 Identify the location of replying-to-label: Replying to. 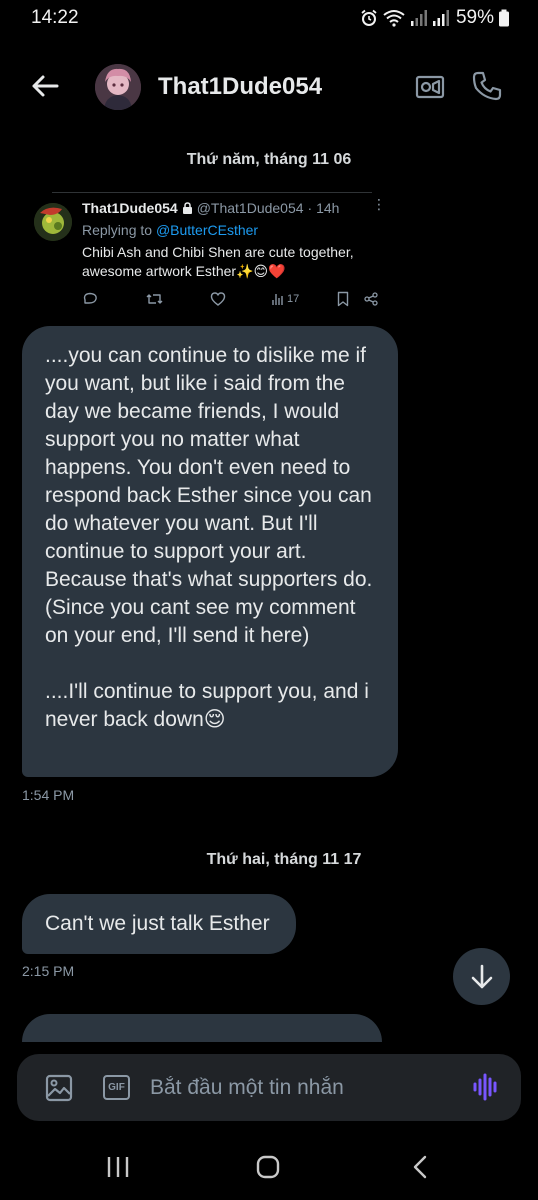
(117, 230).